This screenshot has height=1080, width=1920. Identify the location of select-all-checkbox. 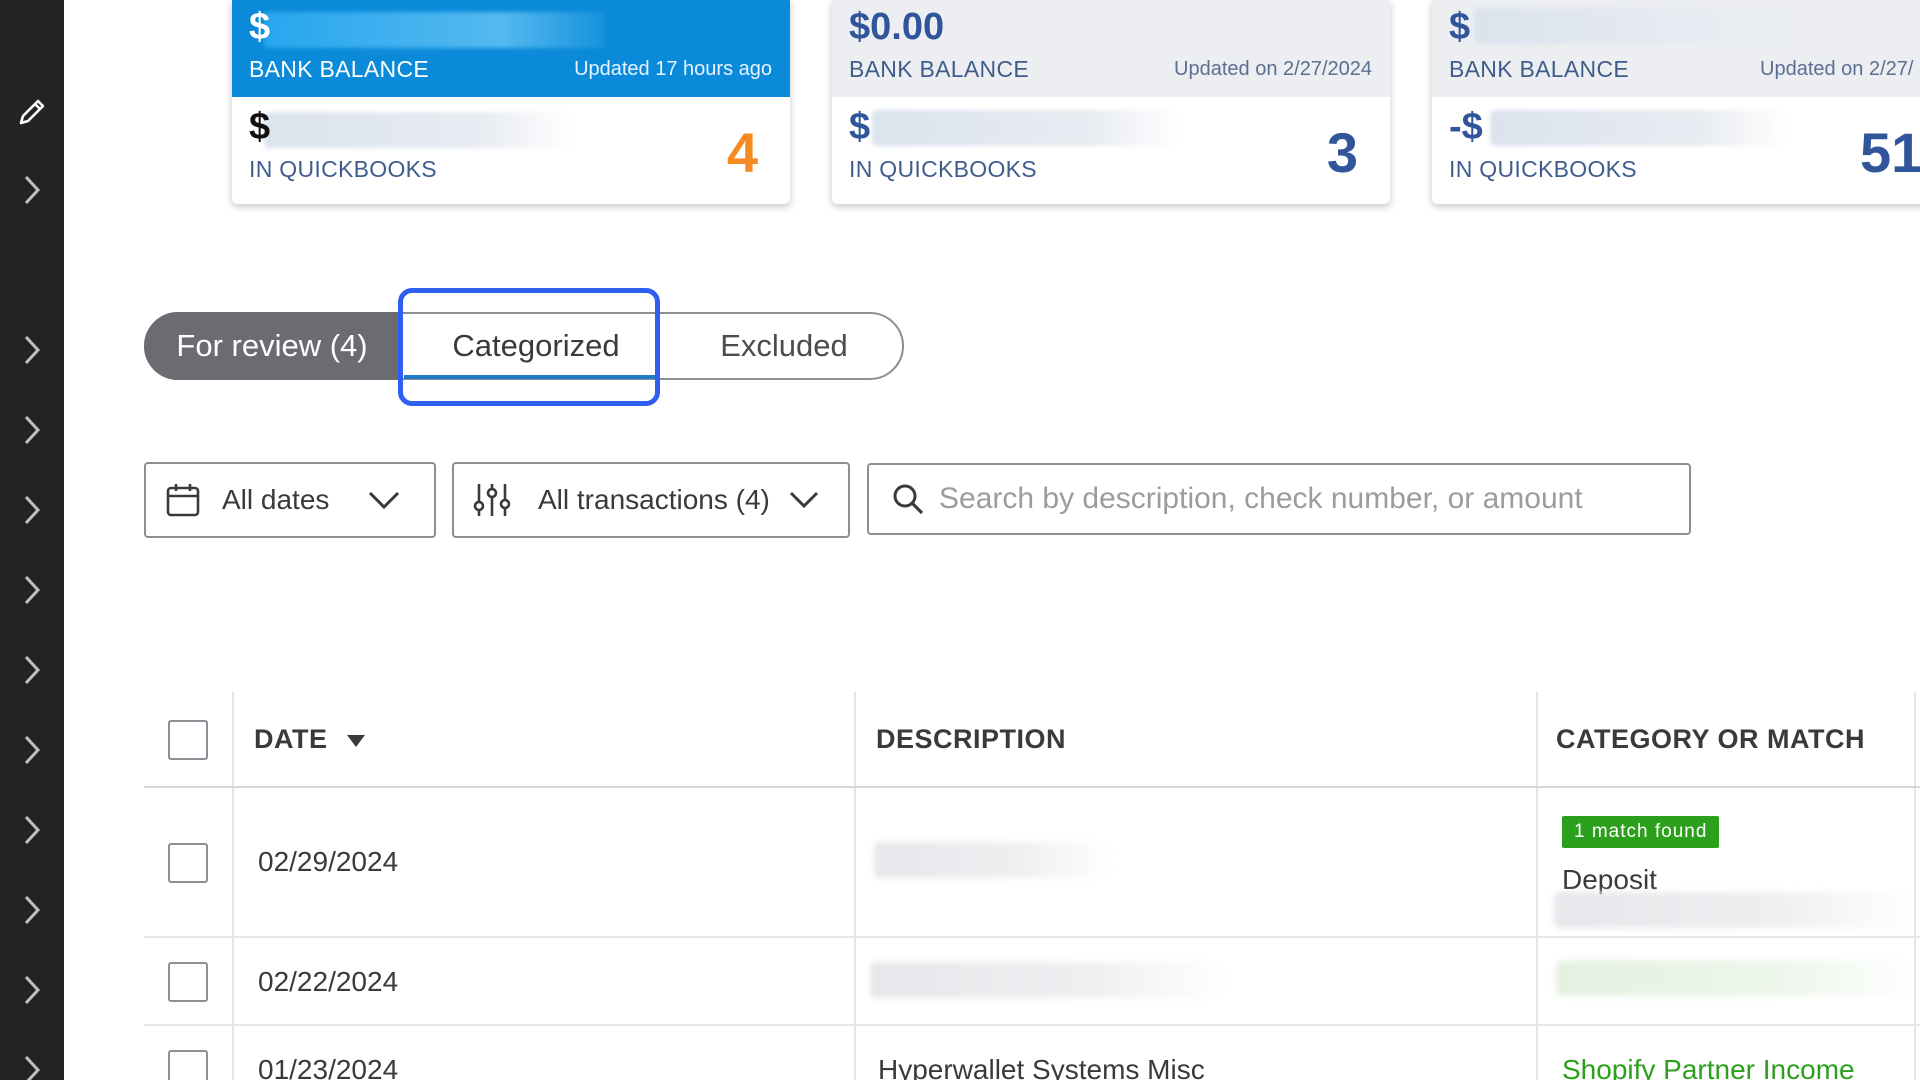
(188, 740).